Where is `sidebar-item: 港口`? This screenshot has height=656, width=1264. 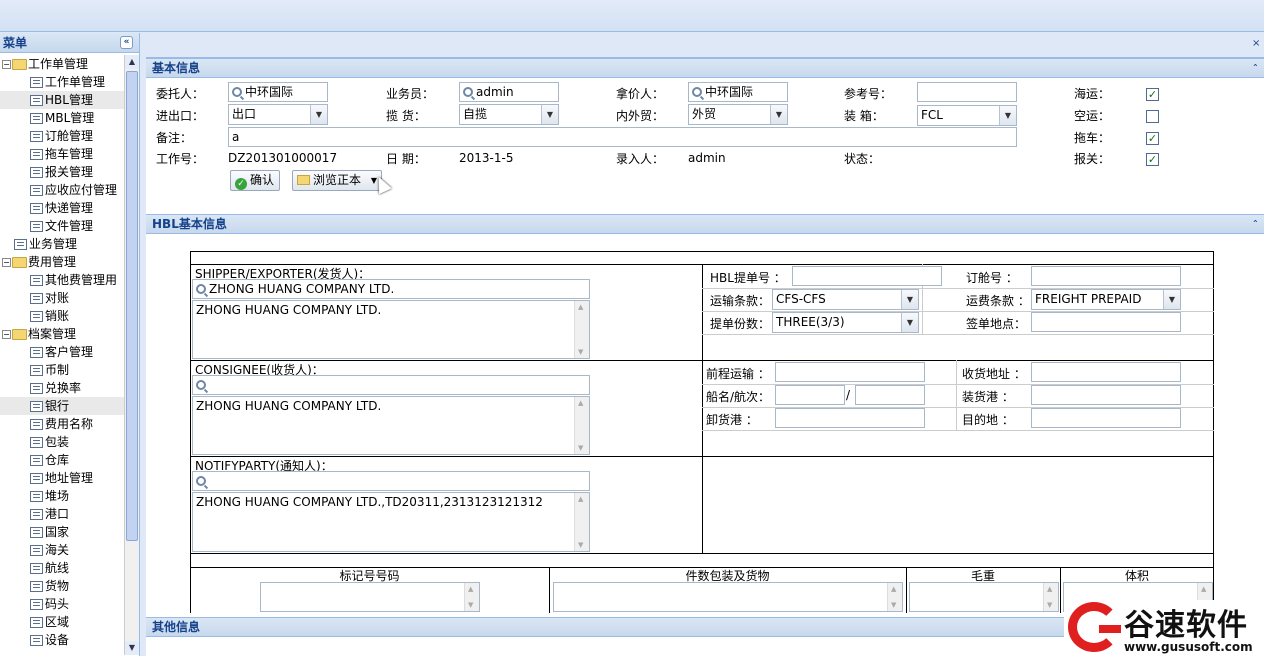 sidebar-item: 港口 is located at coordinates (62, 514).